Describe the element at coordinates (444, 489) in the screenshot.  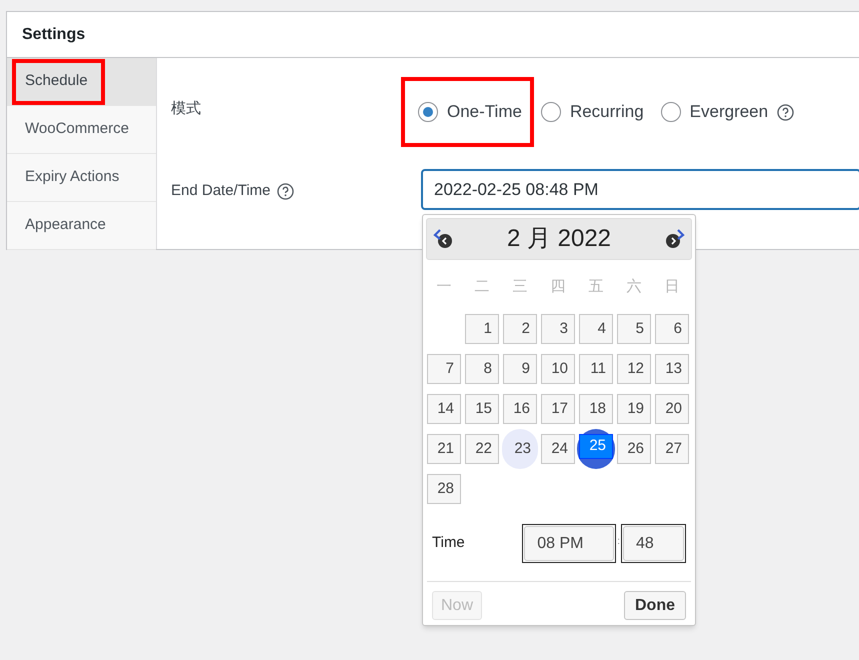
I see `calendar-day: 28` at that location.